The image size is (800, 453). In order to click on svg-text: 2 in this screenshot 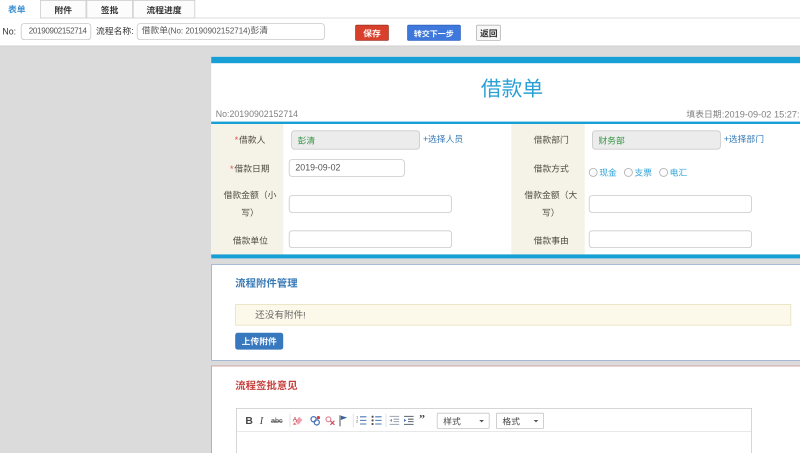, I will do `click(357, 420)`.